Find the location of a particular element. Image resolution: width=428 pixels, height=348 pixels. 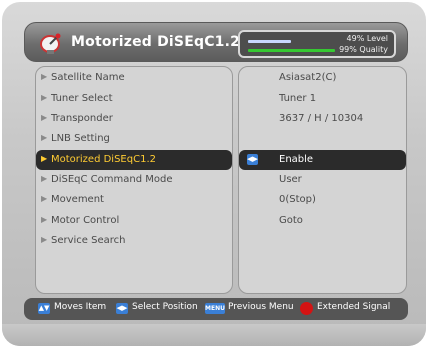

setting-label: DiSEqC Command Mode is located at coordinates (112, 179).